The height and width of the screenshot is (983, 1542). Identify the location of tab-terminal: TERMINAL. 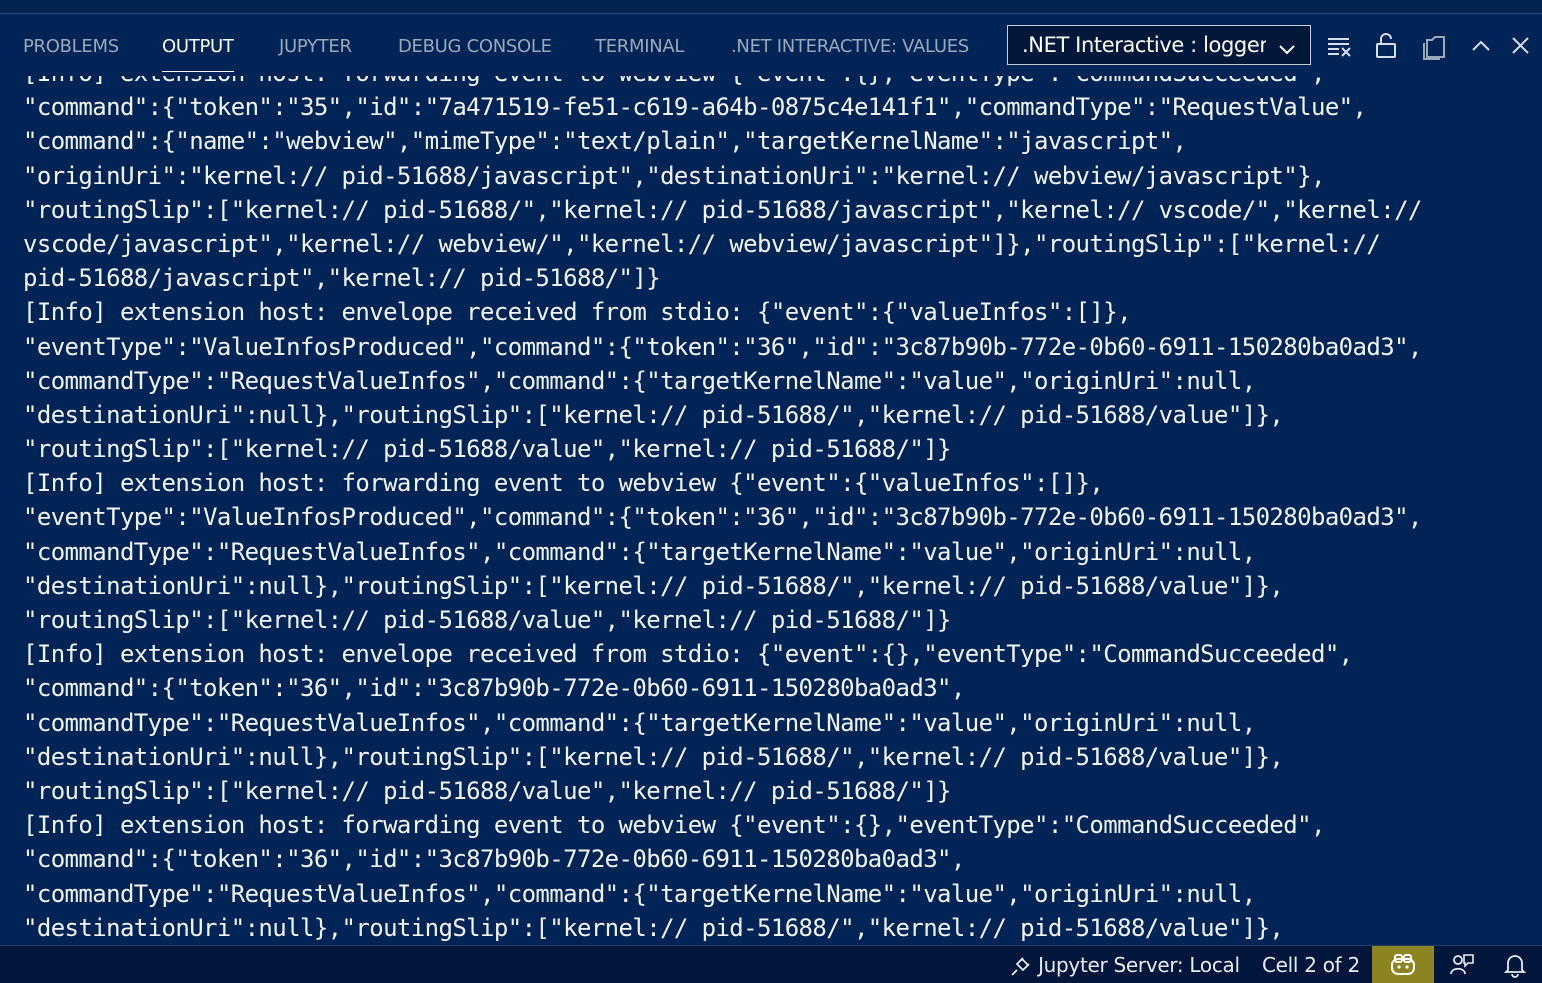
(639, 45).